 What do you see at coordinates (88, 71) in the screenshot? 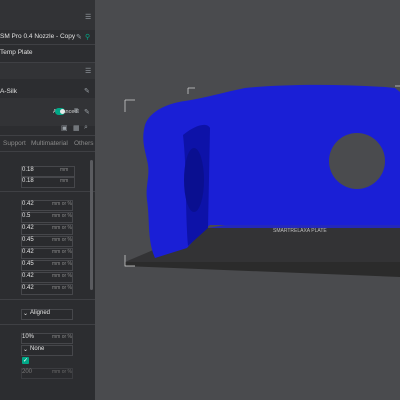
I see `filament-settings-icon: ☰` at bounding box center [88, 71].